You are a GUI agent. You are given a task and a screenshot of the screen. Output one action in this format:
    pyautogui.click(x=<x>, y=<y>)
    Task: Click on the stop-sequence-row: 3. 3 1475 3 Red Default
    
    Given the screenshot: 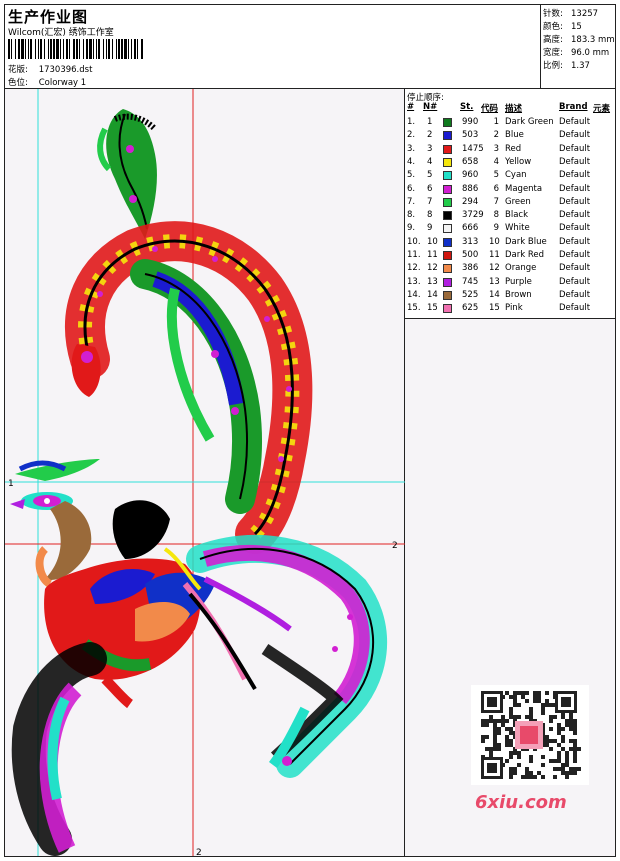 What is the action you would take?
    pyautogui.click(x=510, y=149)
    